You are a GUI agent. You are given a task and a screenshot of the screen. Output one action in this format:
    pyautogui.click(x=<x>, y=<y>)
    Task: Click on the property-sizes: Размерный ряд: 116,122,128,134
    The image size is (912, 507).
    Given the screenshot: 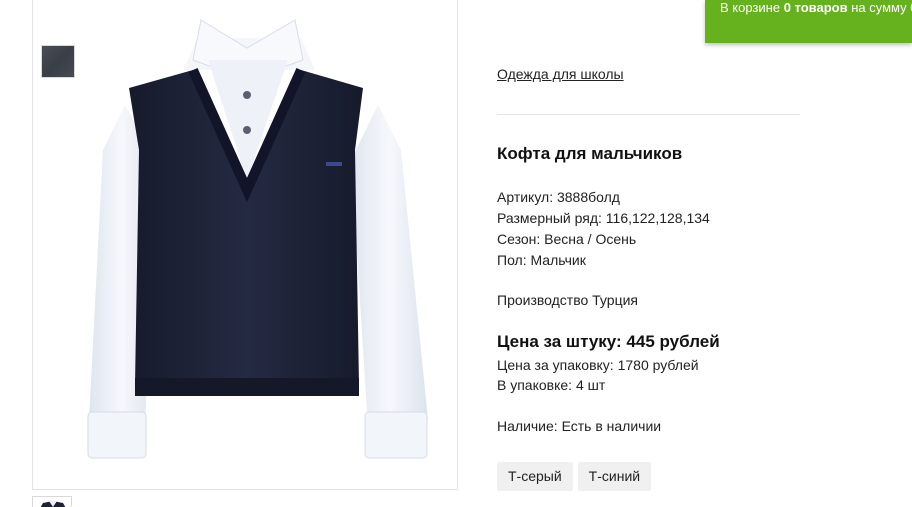 What is the action you would take?
    pyautogui.click(x=603, y=218)
    